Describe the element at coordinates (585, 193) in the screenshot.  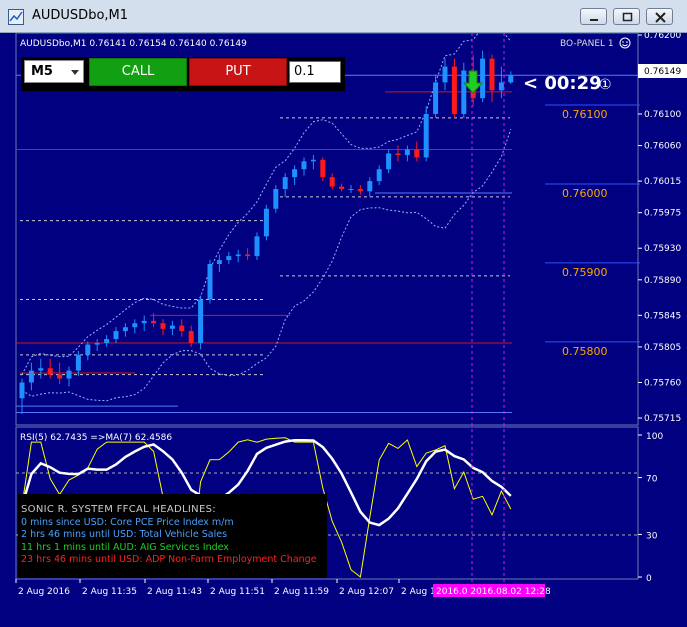
I see `level-label: 0.76000` at that location.